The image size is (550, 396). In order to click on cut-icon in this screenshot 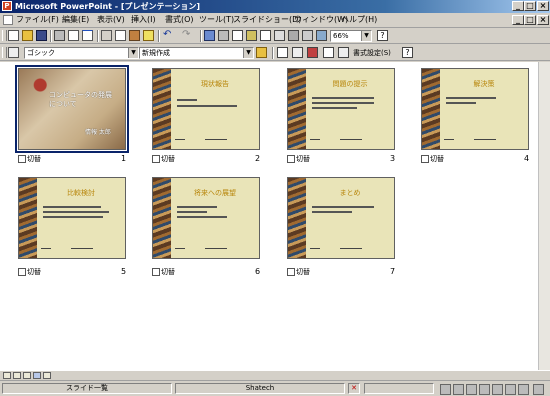, I will do `click(106, 35)`.